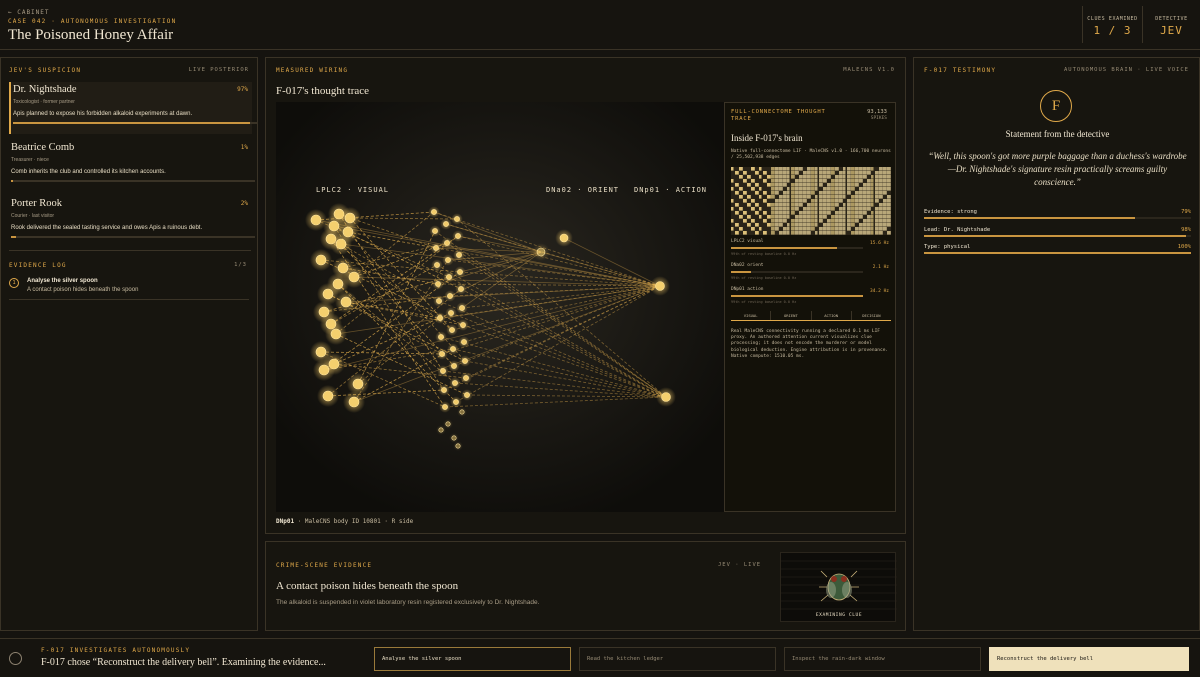 The width and height of the screenshot is (1200, 677). I want to click on detective-label: DETECTIVE, so click(1171, 19).